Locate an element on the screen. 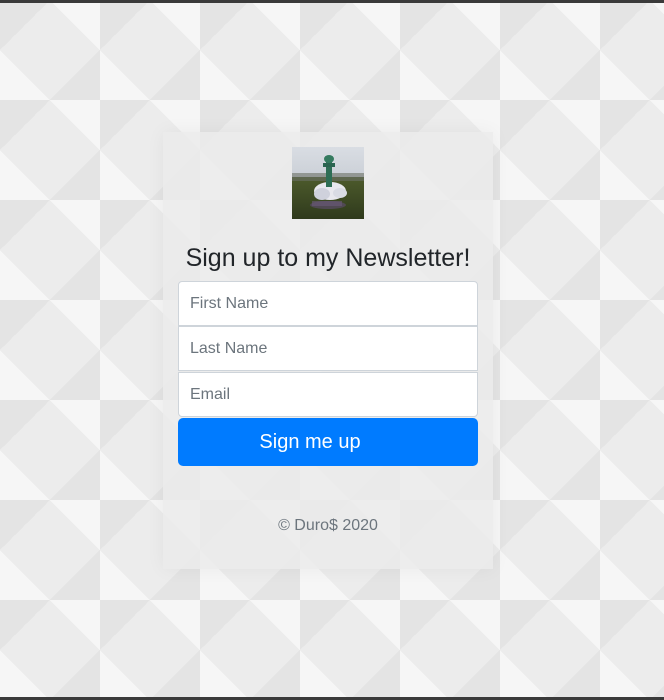 Image resolution: width=664 pixels, height=700 pixels. email-field is located at coordinates (328, 394).